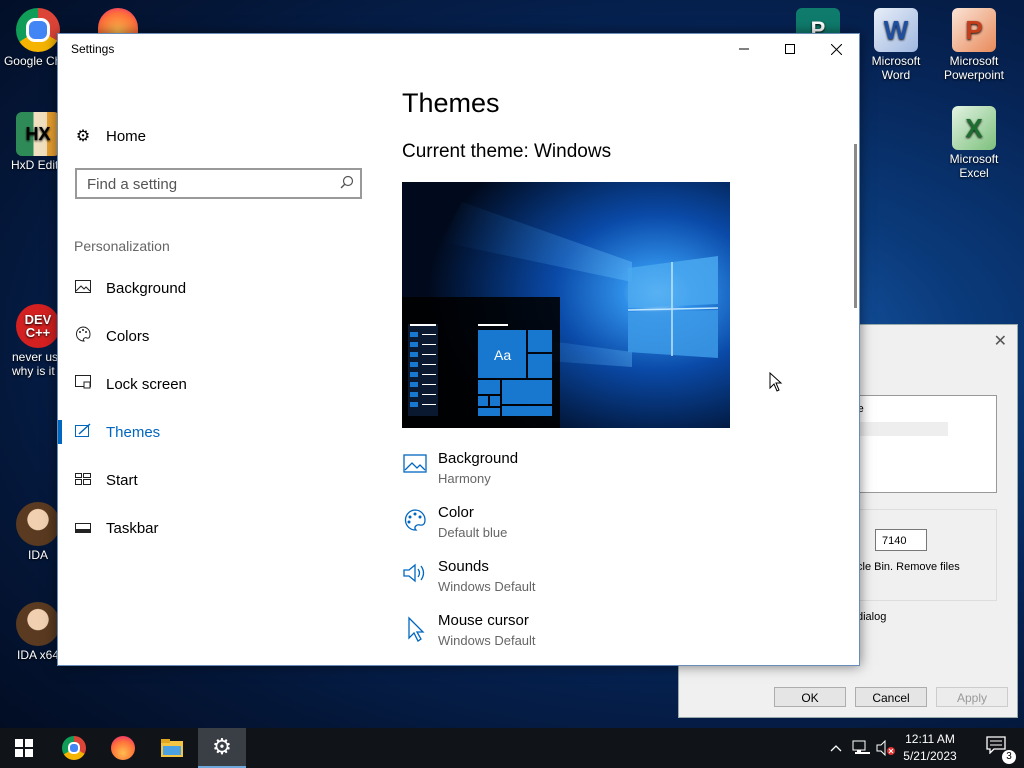  I want to click on search-input, so click(203, 184).